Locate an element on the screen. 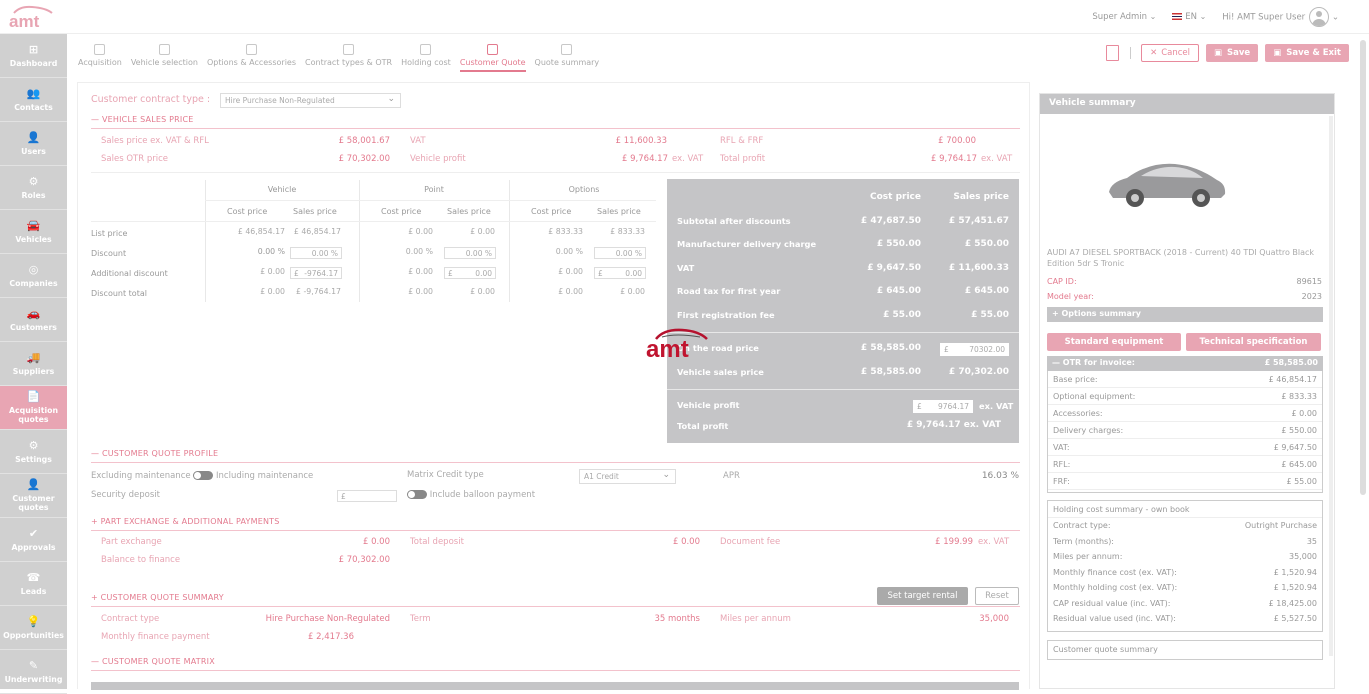 The height and width of the screenshot is (694, 1369). user-icon: 👤 is located at coordinates (33, 137).